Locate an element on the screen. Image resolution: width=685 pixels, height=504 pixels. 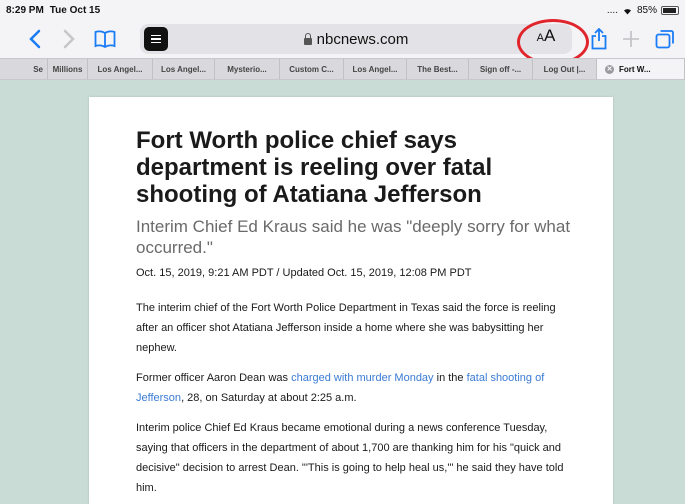
plus-icon is located at coordinates (631, 39).